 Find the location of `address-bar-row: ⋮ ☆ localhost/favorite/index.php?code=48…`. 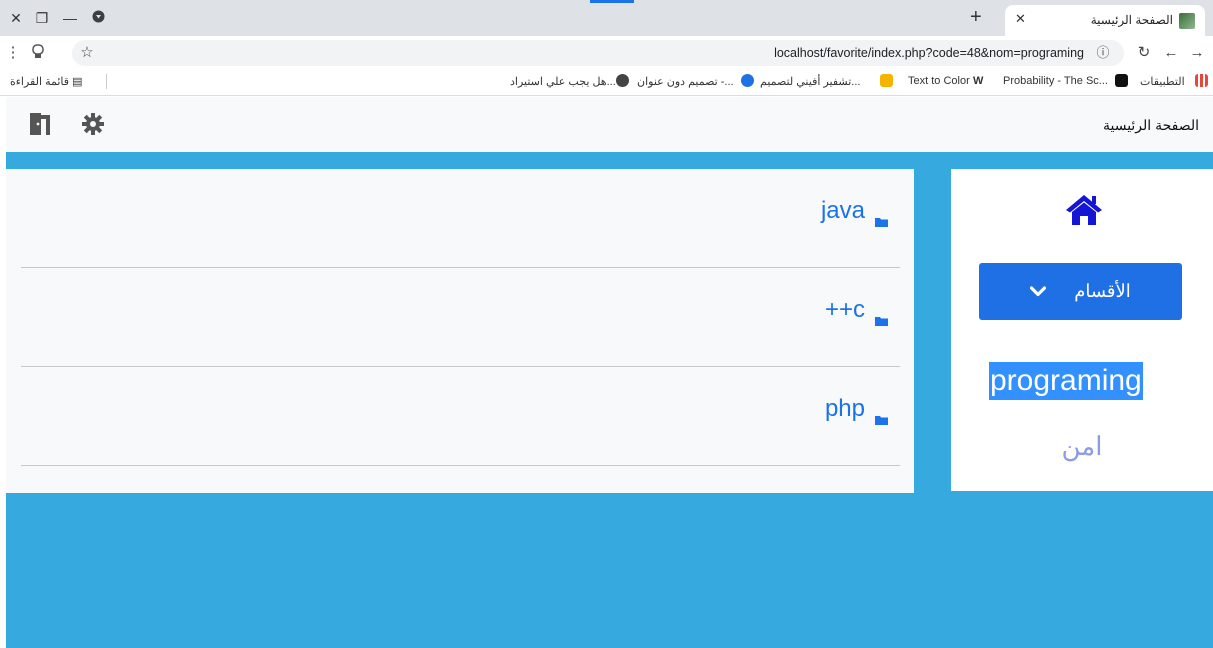

address-bar-row: ⋮ ☆ localhost/favorite/index.php?code=48… is located at coordinates (606, 52).